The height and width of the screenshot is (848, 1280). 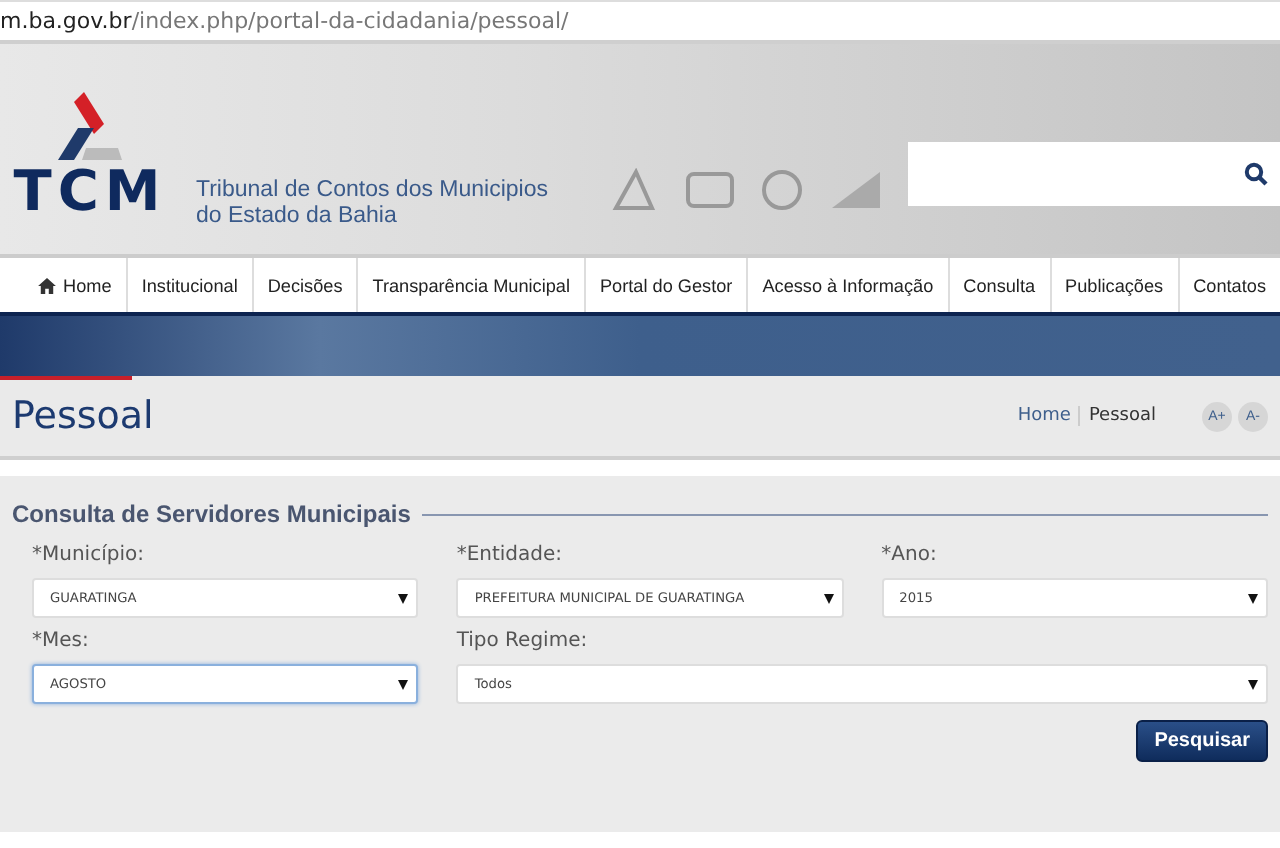 I want to click on breadcrumb-link: Home, so click(x=1044, y=416).